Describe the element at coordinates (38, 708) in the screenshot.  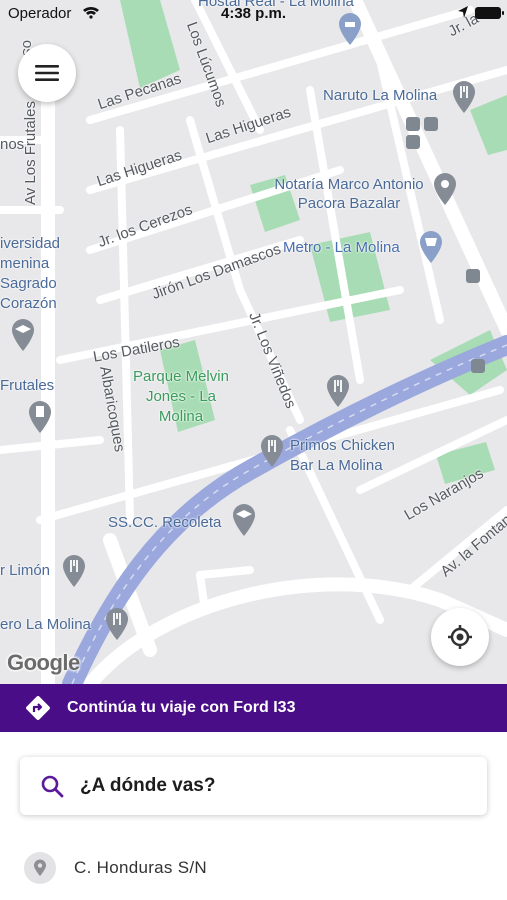
I see `directions-icon` at that location.